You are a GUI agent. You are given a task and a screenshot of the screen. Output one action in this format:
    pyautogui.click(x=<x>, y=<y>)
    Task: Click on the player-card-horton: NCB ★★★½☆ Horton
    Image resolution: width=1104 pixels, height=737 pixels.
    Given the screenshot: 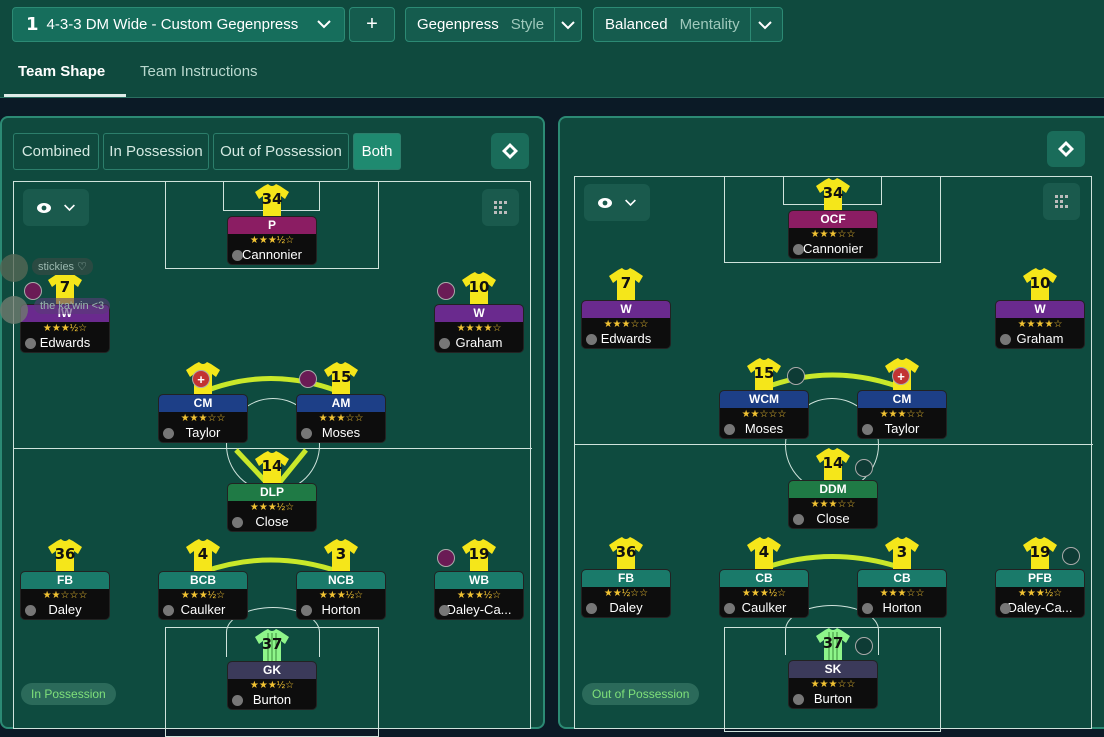 What is the action you would take?
    pyautogui.click(x=341, y=595)
    